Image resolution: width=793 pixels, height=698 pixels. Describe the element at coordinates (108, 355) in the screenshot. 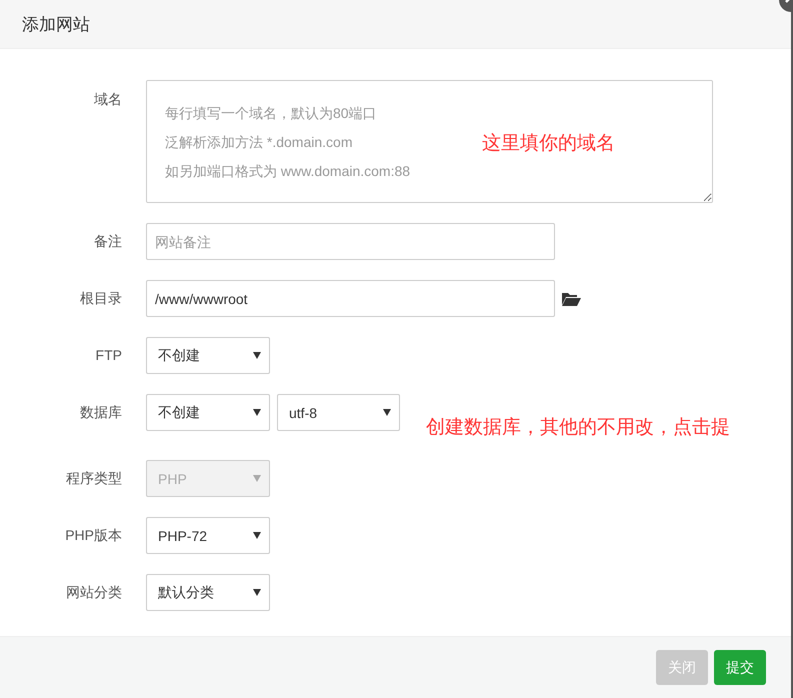

I see `field-label: FTP` at that location.